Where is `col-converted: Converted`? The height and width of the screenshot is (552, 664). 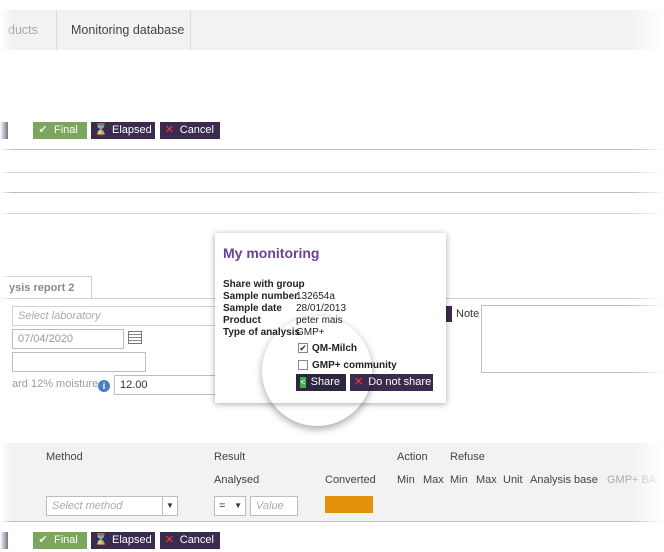 col-converted: Converted is located at coordinates (350, 480).